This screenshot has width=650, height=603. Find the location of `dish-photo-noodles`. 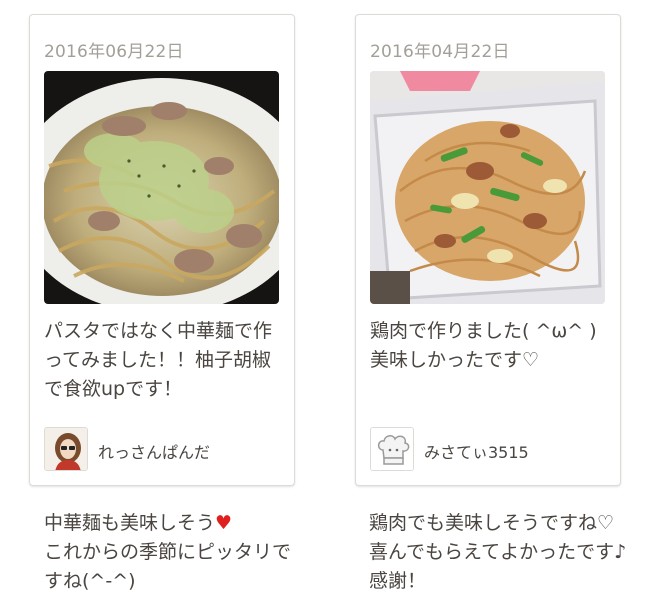

dish-photo-noodles is located at coordinates (161, 187).